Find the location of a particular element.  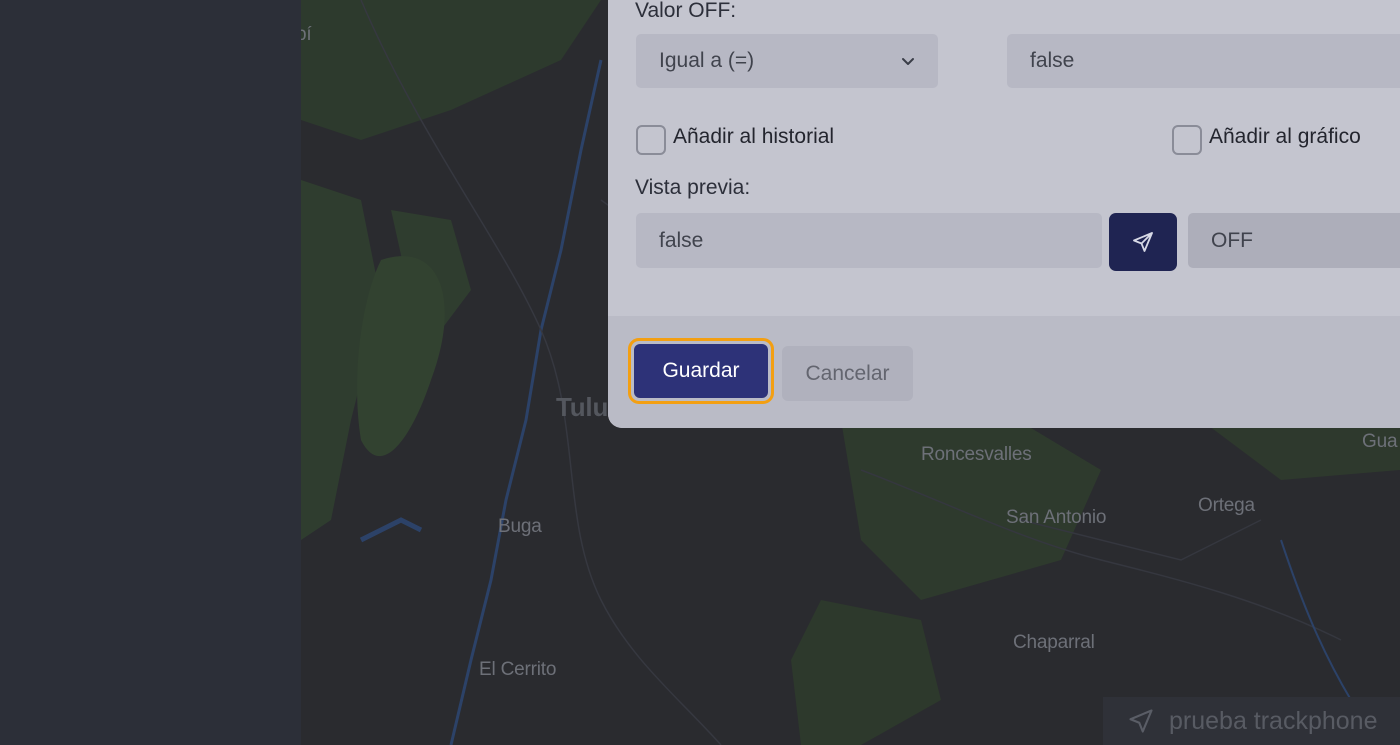

map-label-chaparral: Chaparral is located at coordinates (1054, 642).